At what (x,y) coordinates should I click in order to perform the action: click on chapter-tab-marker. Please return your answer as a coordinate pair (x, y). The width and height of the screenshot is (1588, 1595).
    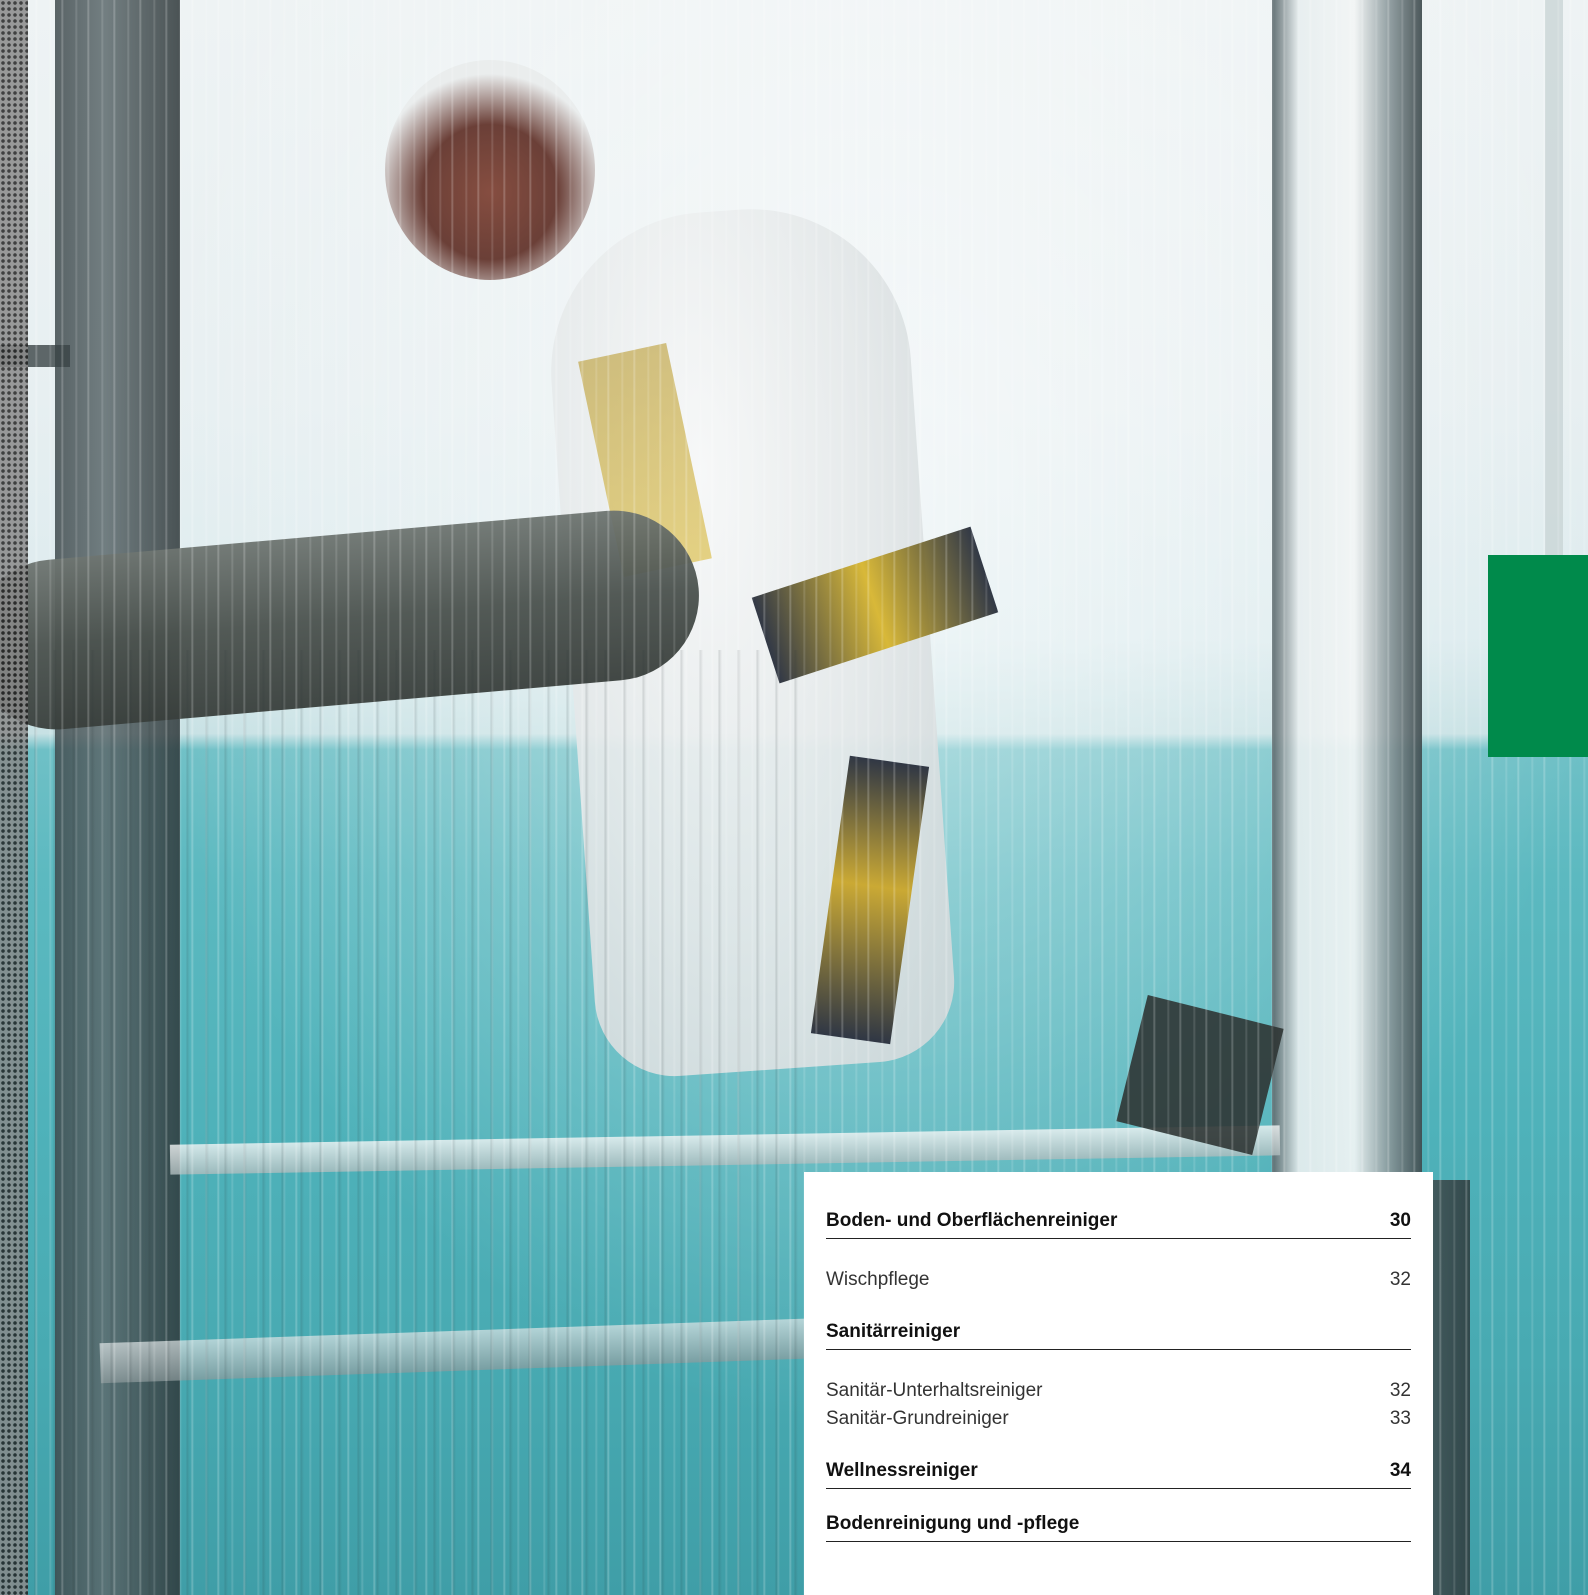
    Looking at the image, I should click on (1538, 656).